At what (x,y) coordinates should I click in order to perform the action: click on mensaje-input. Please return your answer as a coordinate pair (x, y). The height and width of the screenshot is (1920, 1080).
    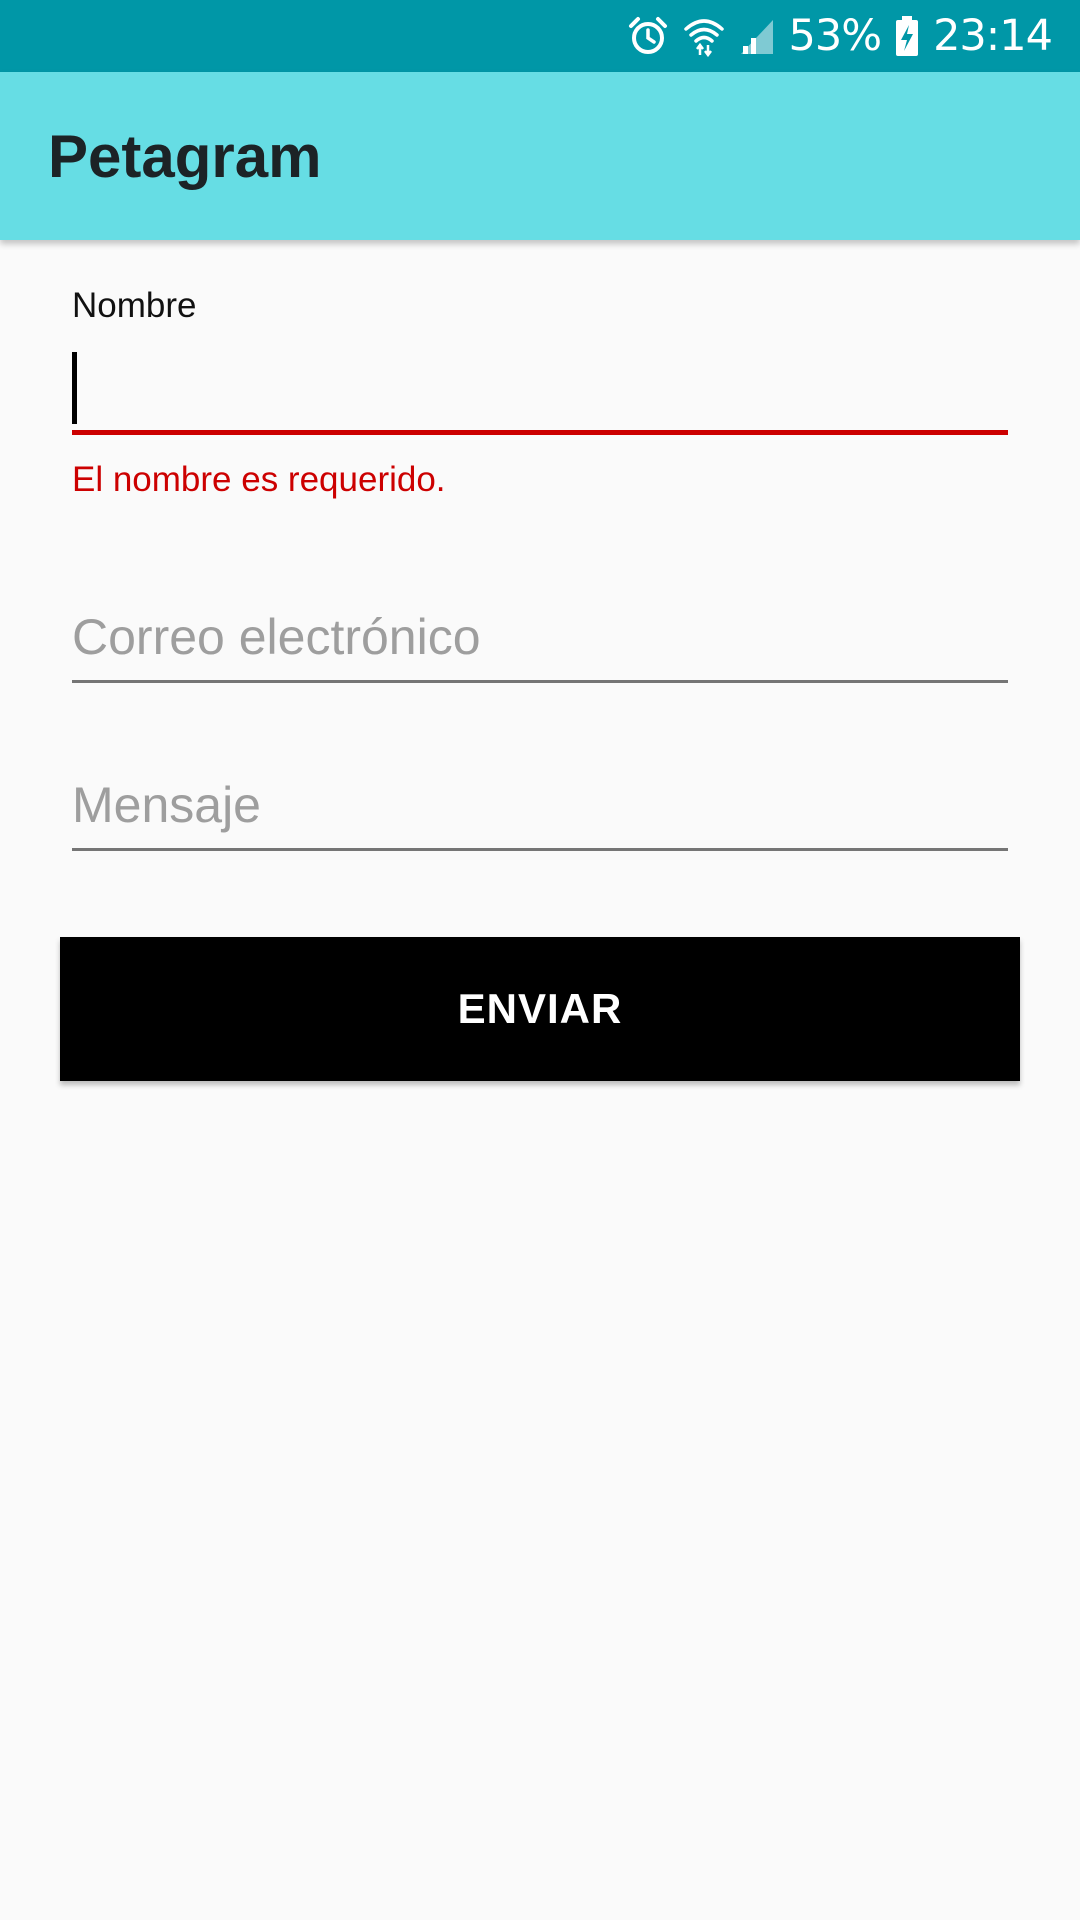
    Looking at the image, I should click on (540, 805).